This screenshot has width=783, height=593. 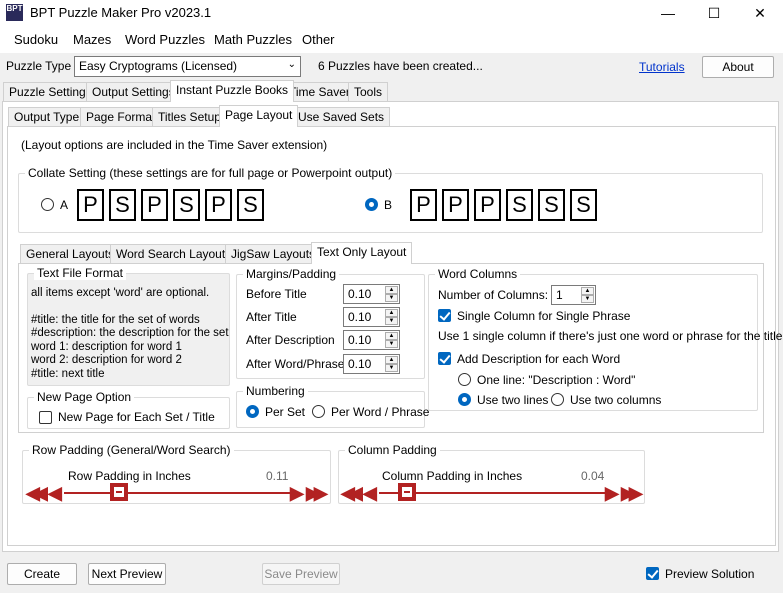 What do you see at coordinates (189, 117) in the screenshot?
I see `tab-titles-setup: Titles Setup` at bounding box center [189, 117].